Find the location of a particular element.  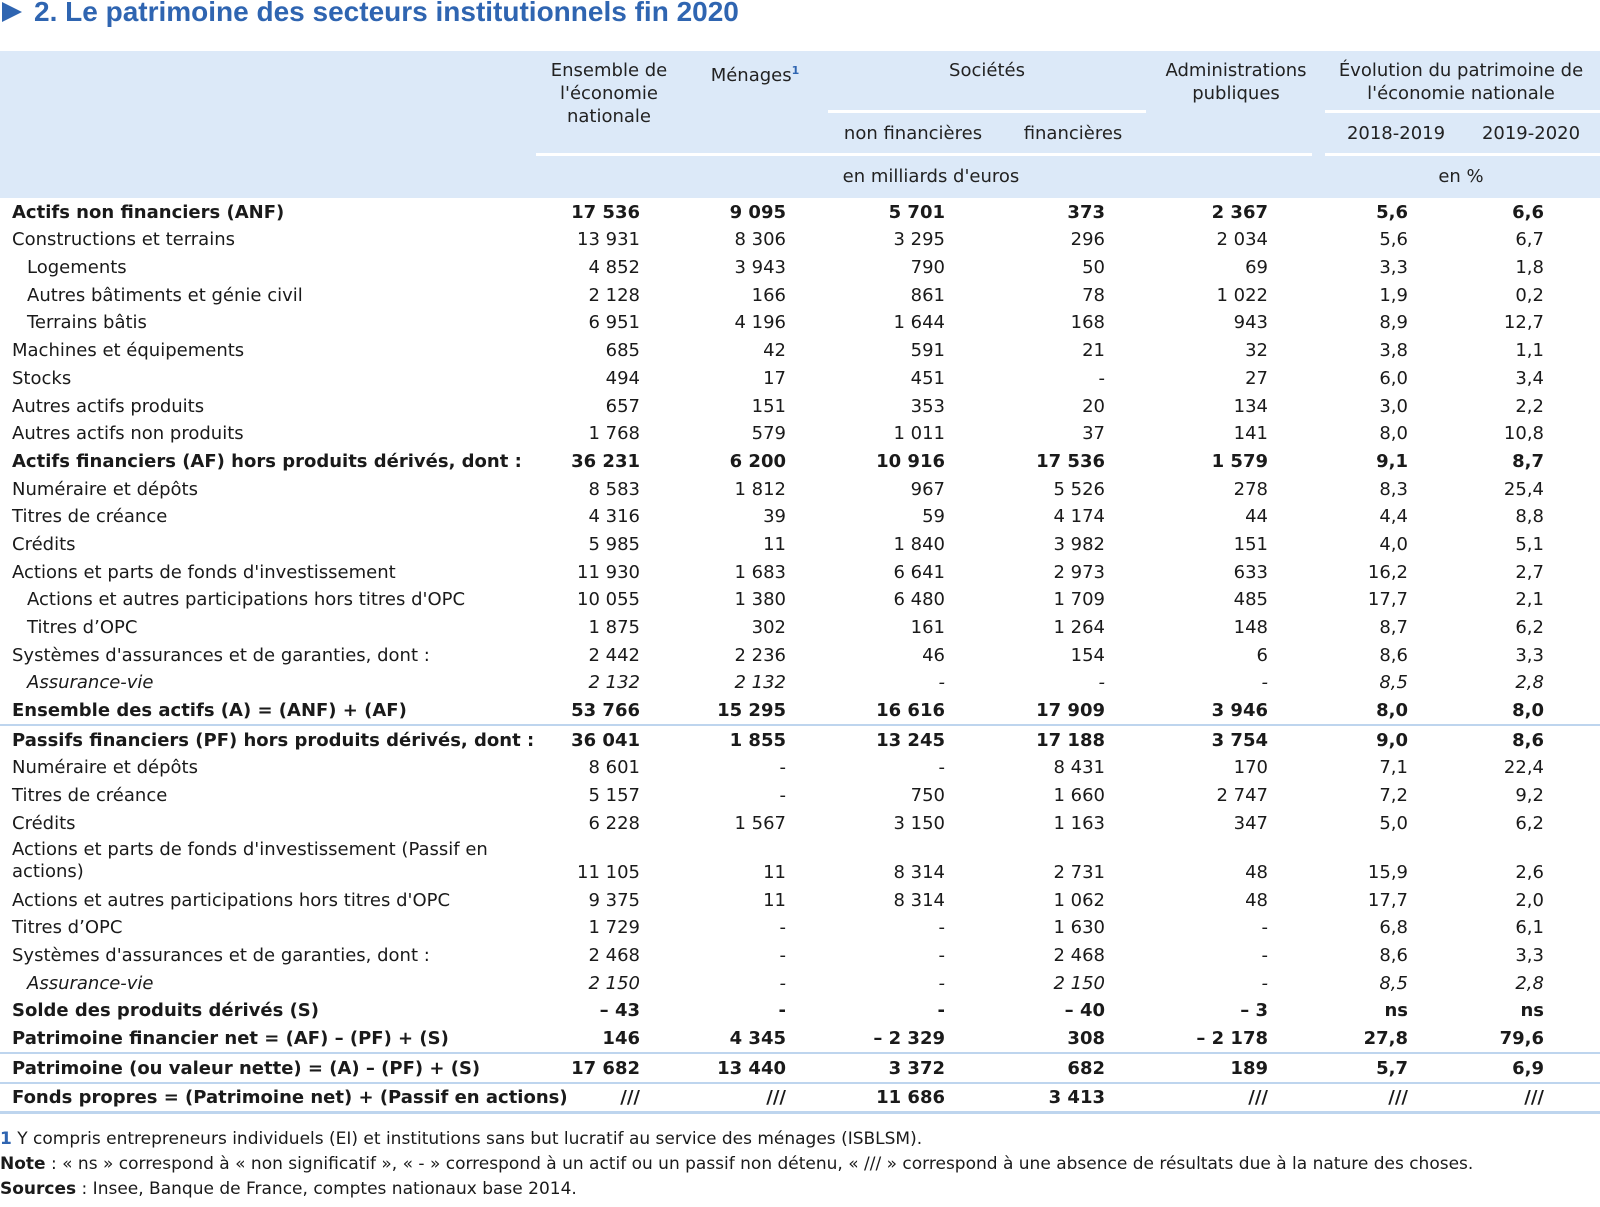

cell-societes-financieres: 296 is located at coordinates (1087, 240).